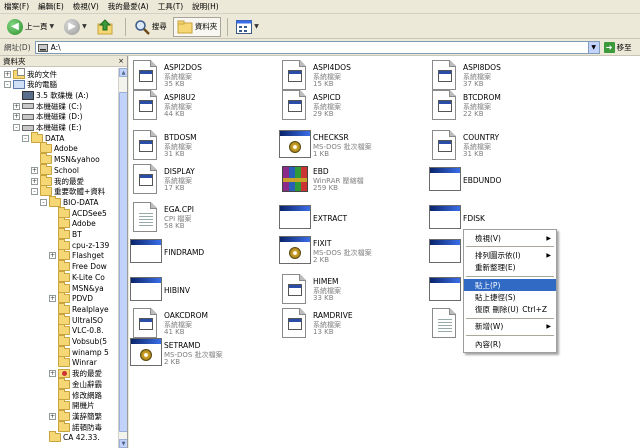 The height and width of the screenshot is (448, 640). I want to click on go-button: ➜ 移至, so click(617, 47).